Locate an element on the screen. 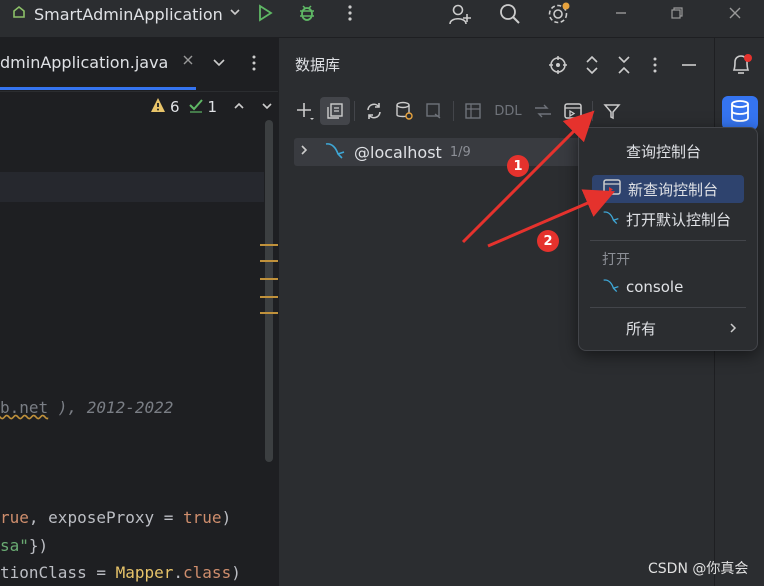  annotation-arrows is located at coordinates (538, 179).